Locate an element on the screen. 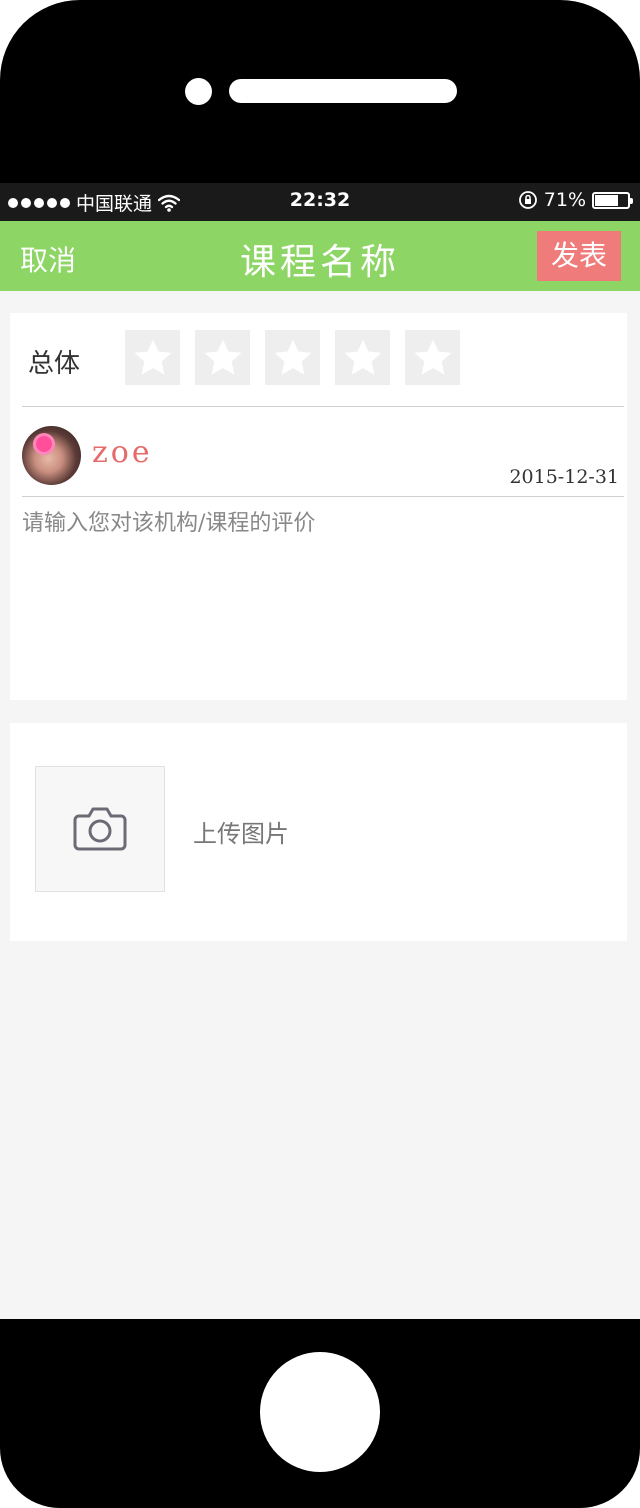 The height and width of the screenshot is (1508, 640). review-input is located at coordinates (321, 595).